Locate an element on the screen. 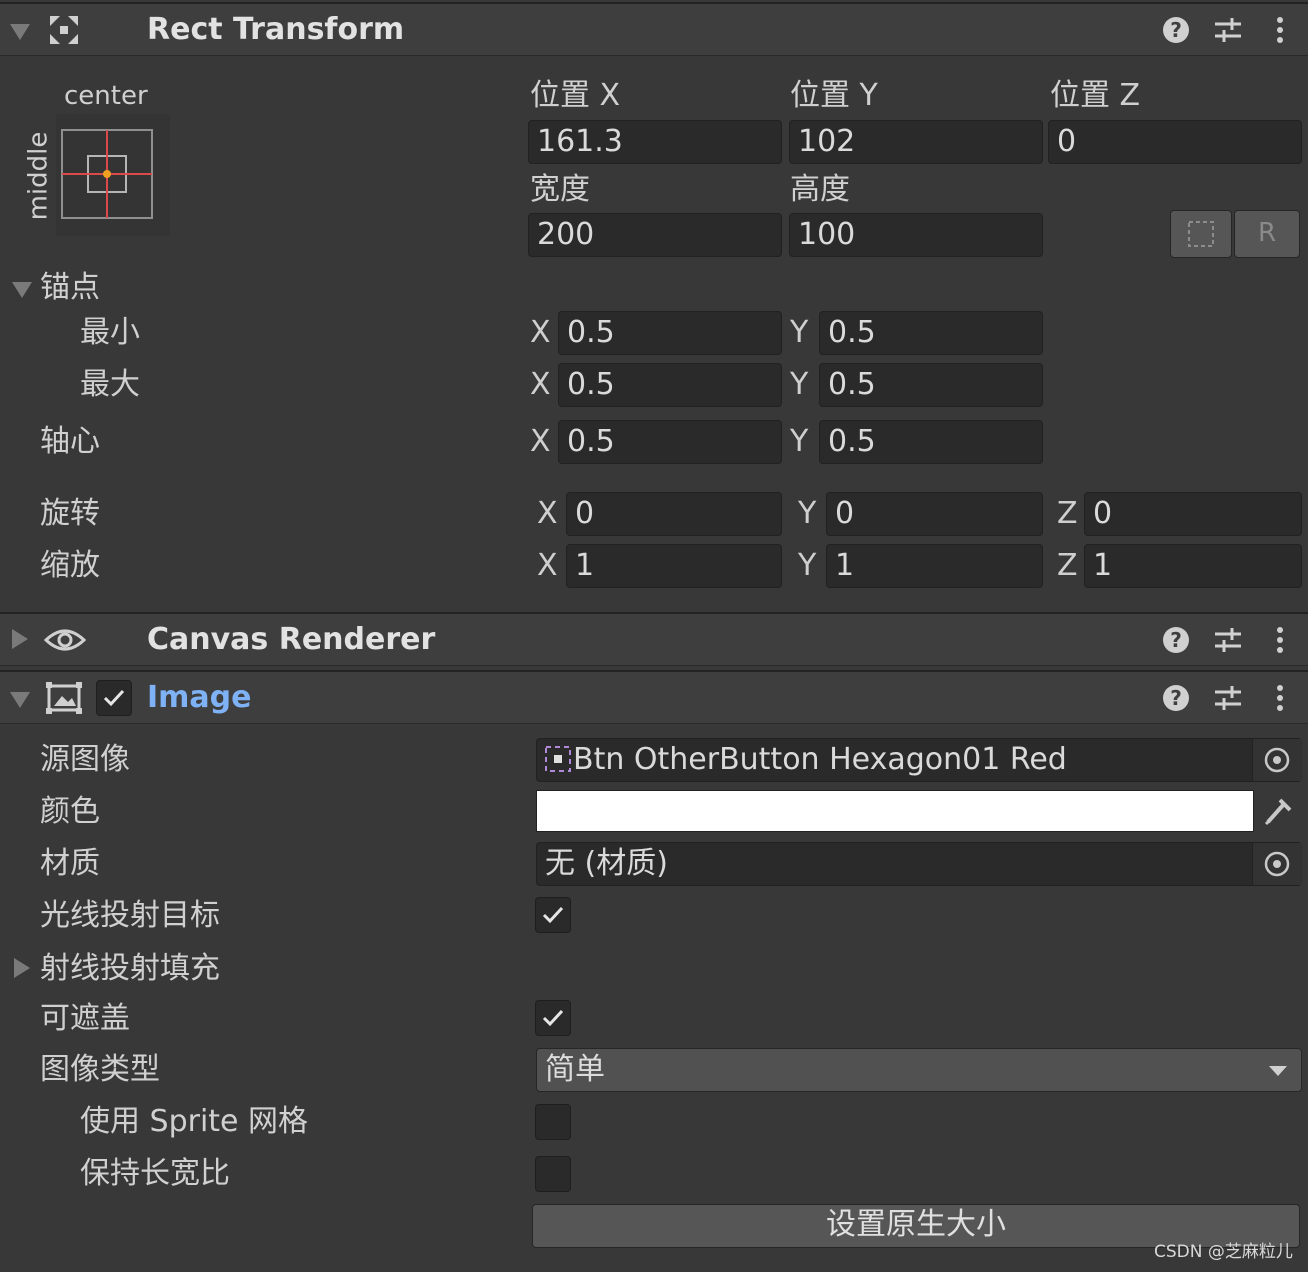  material-picker-button is located at coordinates (1277, 864).